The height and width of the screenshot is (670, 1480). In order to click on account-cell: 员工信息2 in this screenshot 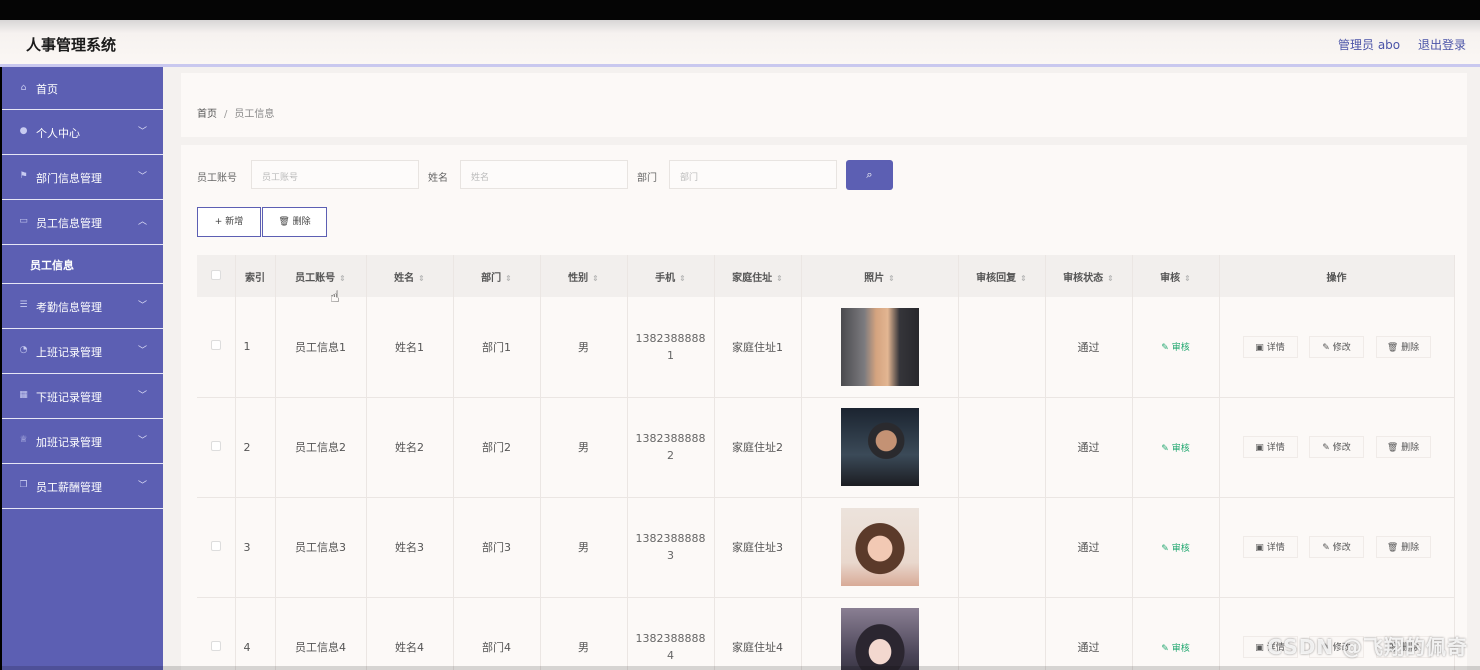, I will do `click(321, 447)`.